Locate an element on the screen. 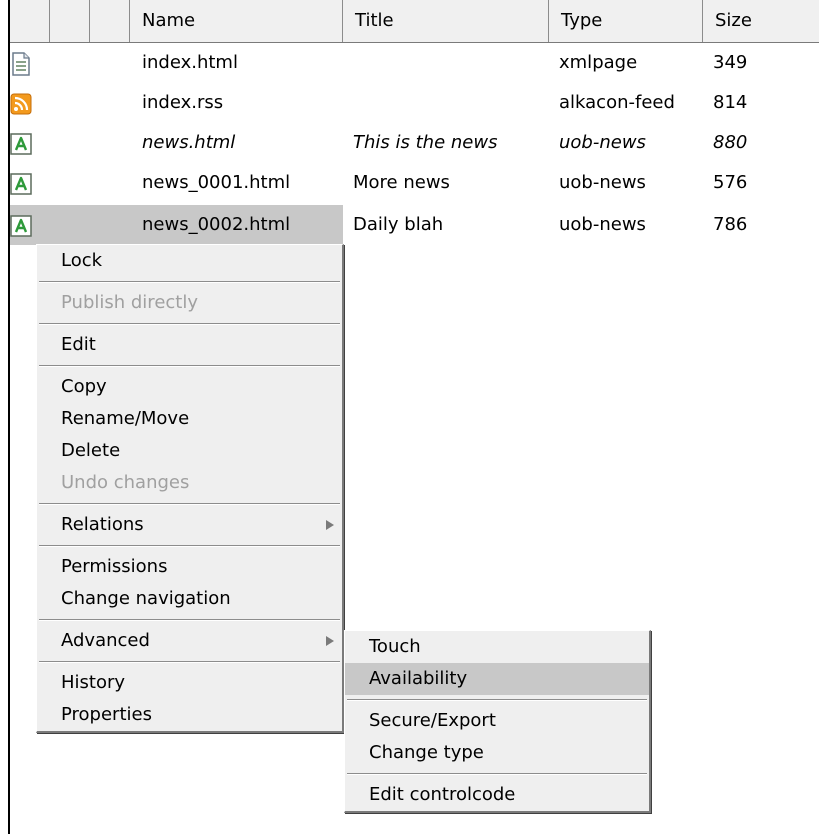 The height and width of the screenshot is (834, 819). menu-item-copy: Copy is located at coordinates (189, 387).